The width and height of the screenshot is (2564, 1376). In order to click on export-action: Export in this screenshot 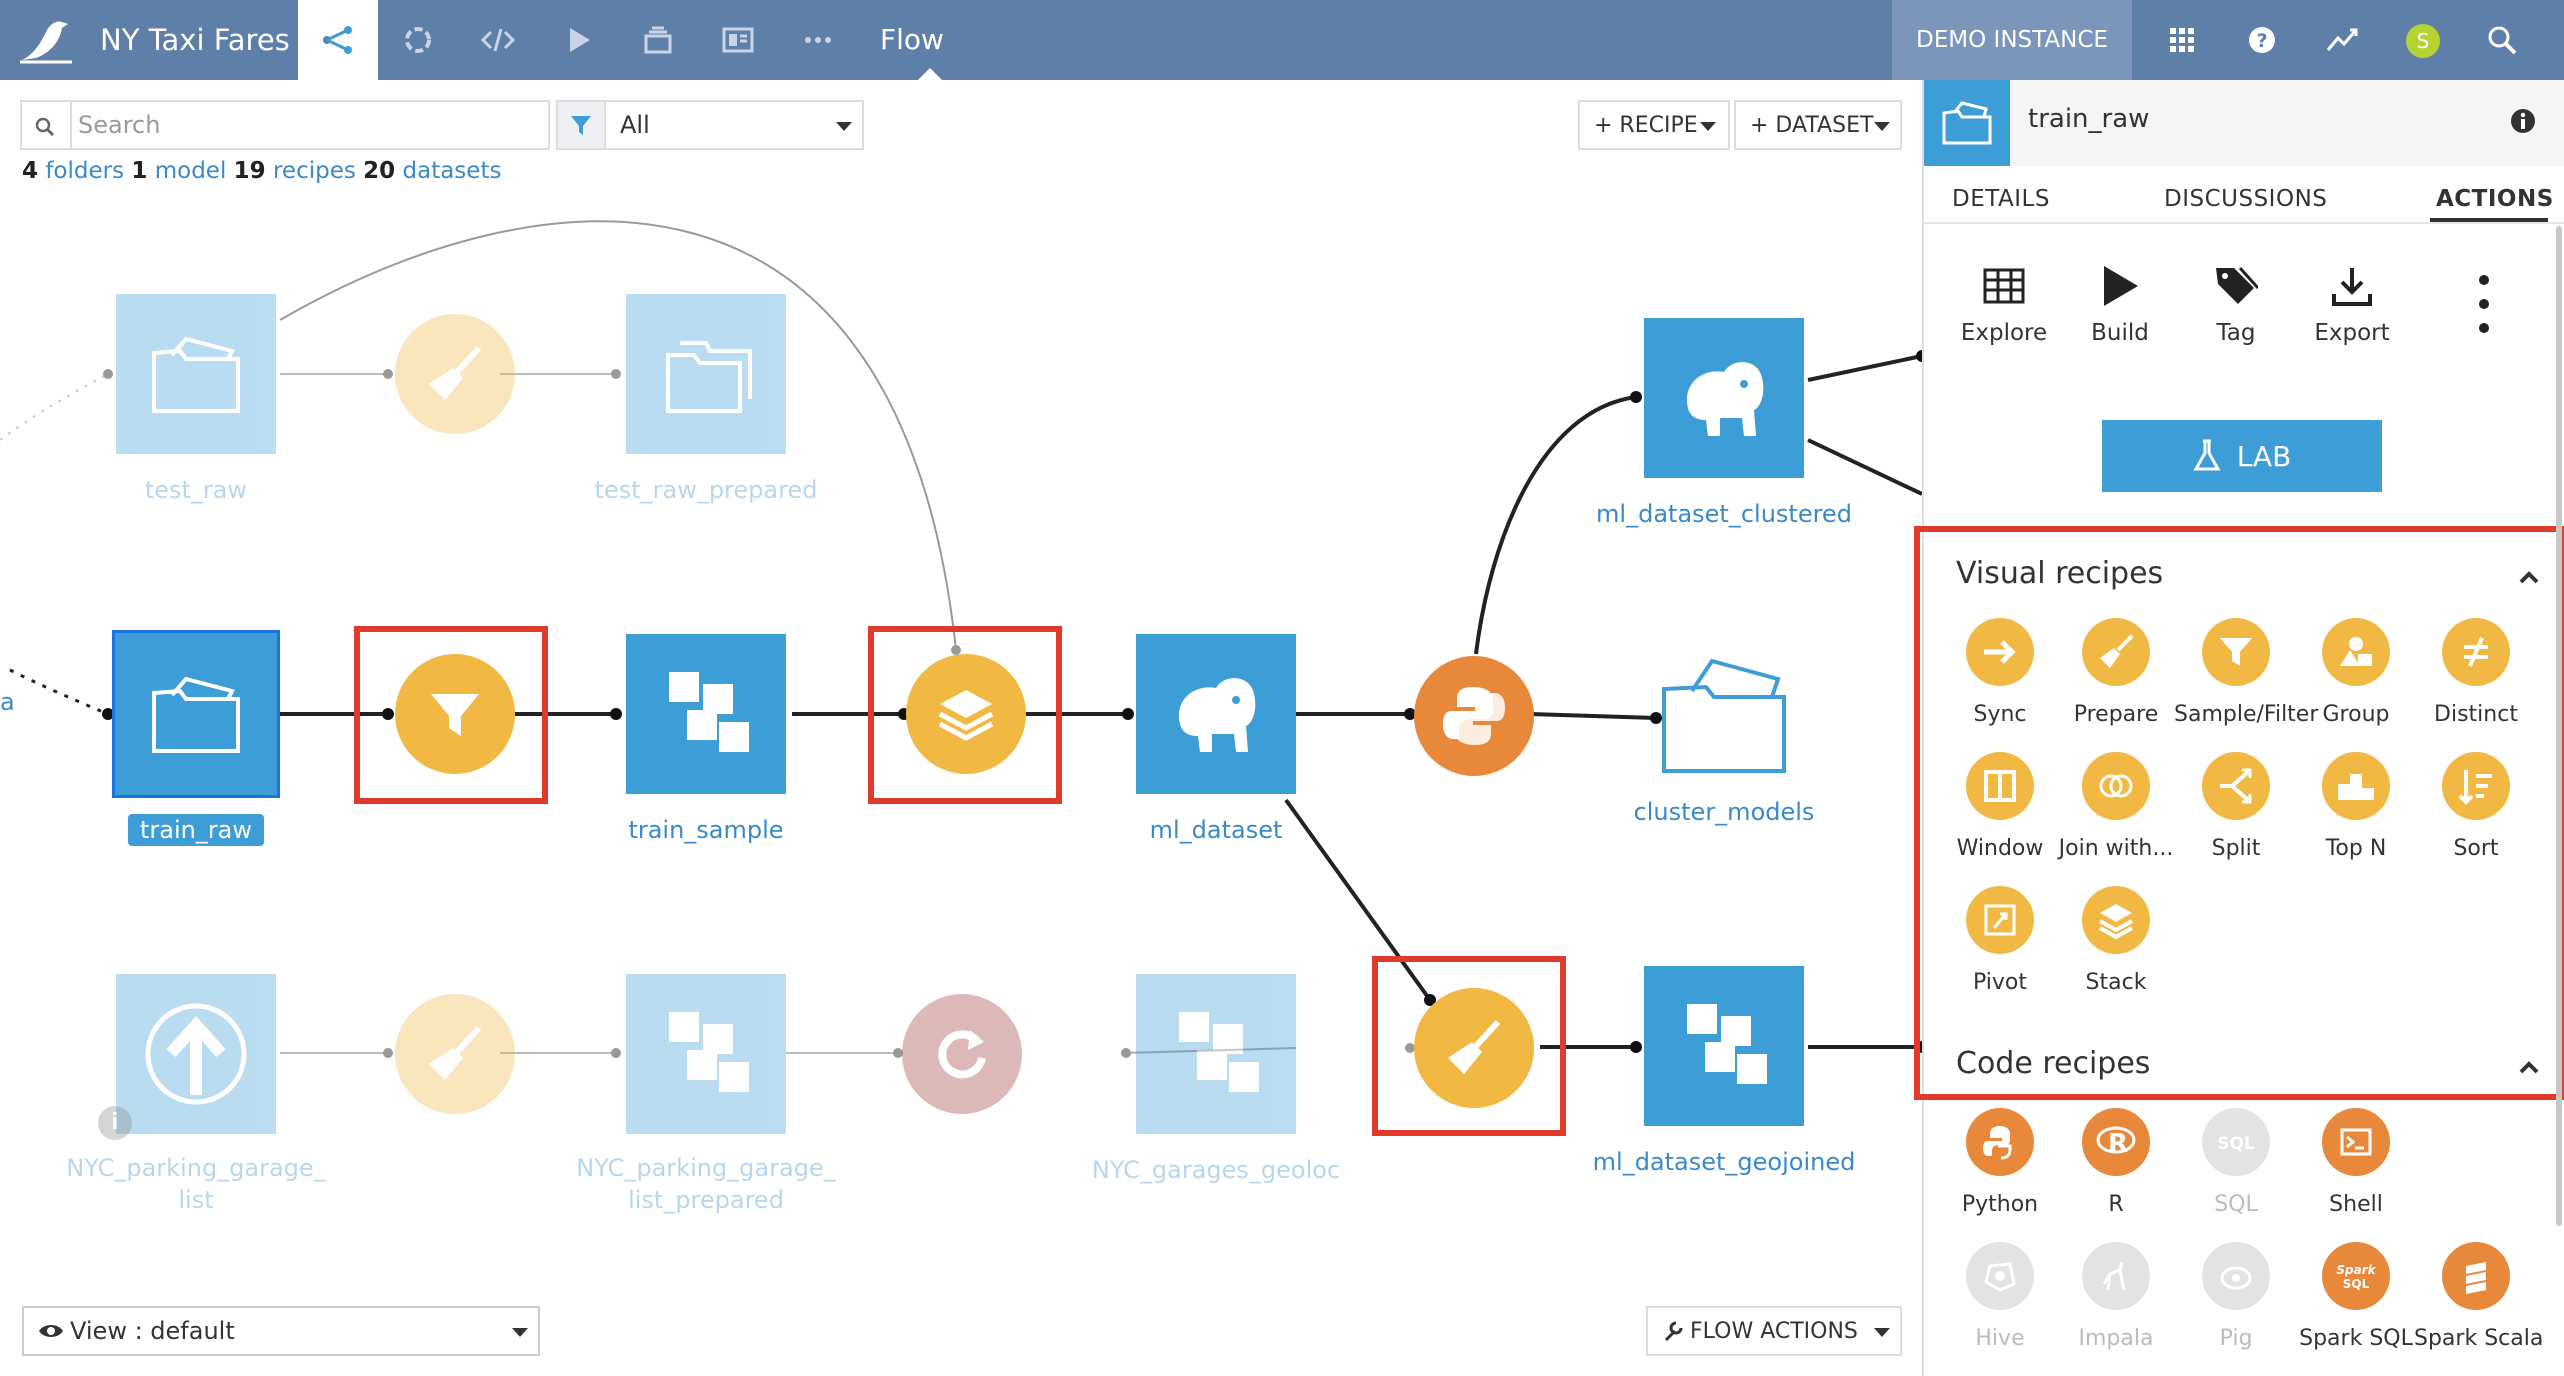, I will do `click(2352, 305)`.